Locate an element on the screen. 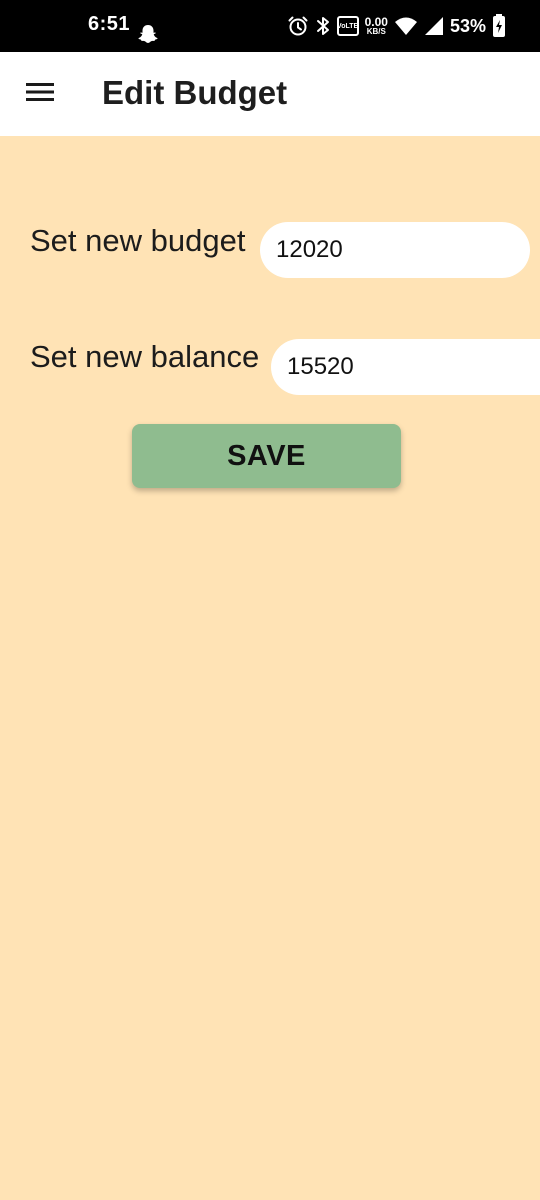 This screenshot has height=1200, width=540. balance-input is located at coordinates (405, 367).